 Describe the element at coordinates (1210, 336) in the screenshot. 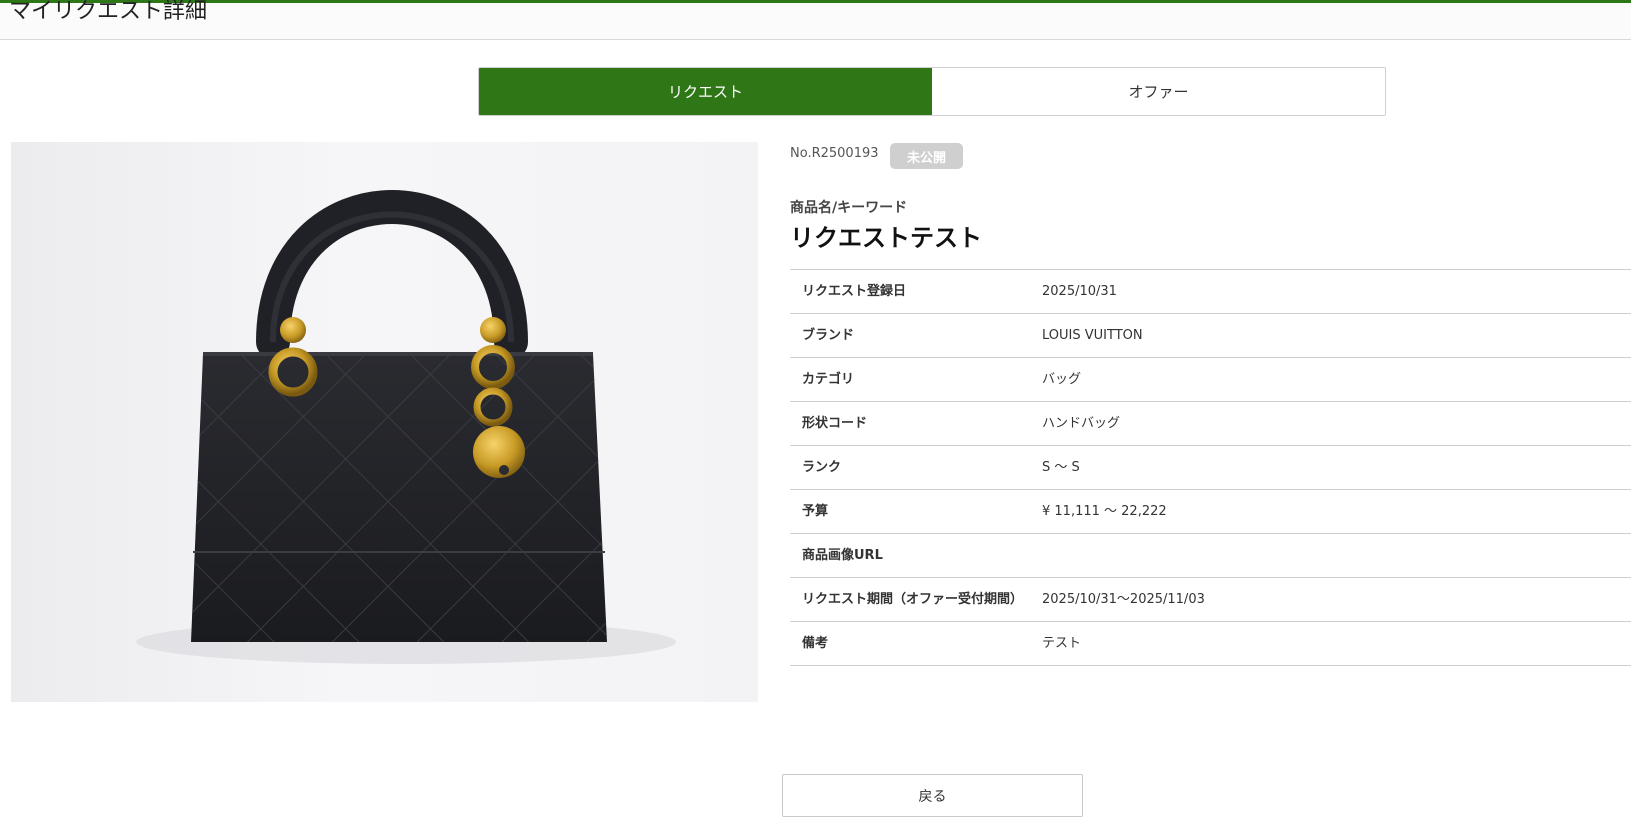

I see `detail-row-brand: ブランド LOUIS VUITTON` at that location.